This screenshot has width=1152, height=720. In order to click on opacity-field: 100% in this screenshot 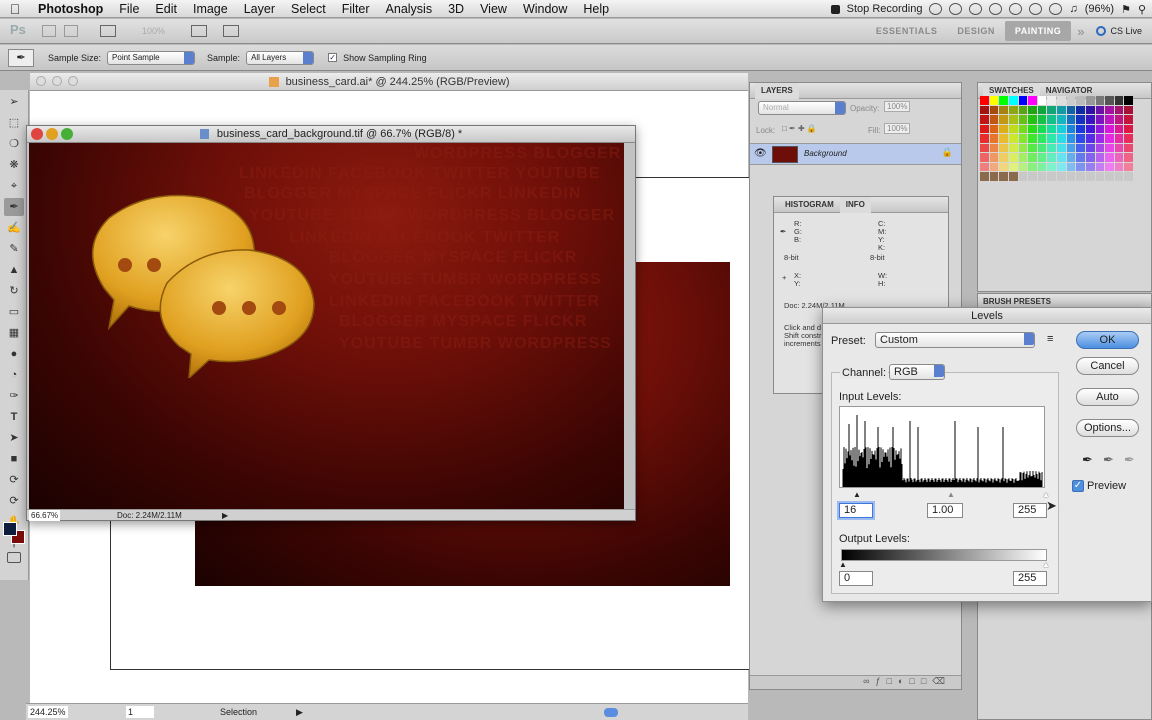, I will do `click(897, 106)`.